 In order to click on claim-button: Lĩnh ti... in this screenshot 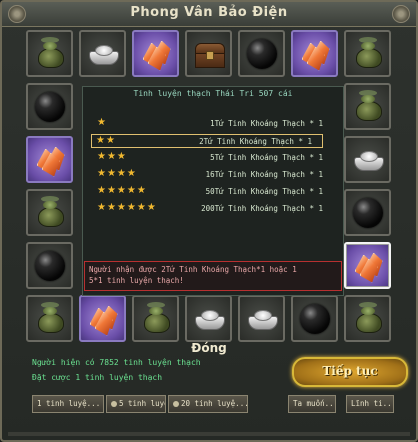, I will do `click(370, 404)`.